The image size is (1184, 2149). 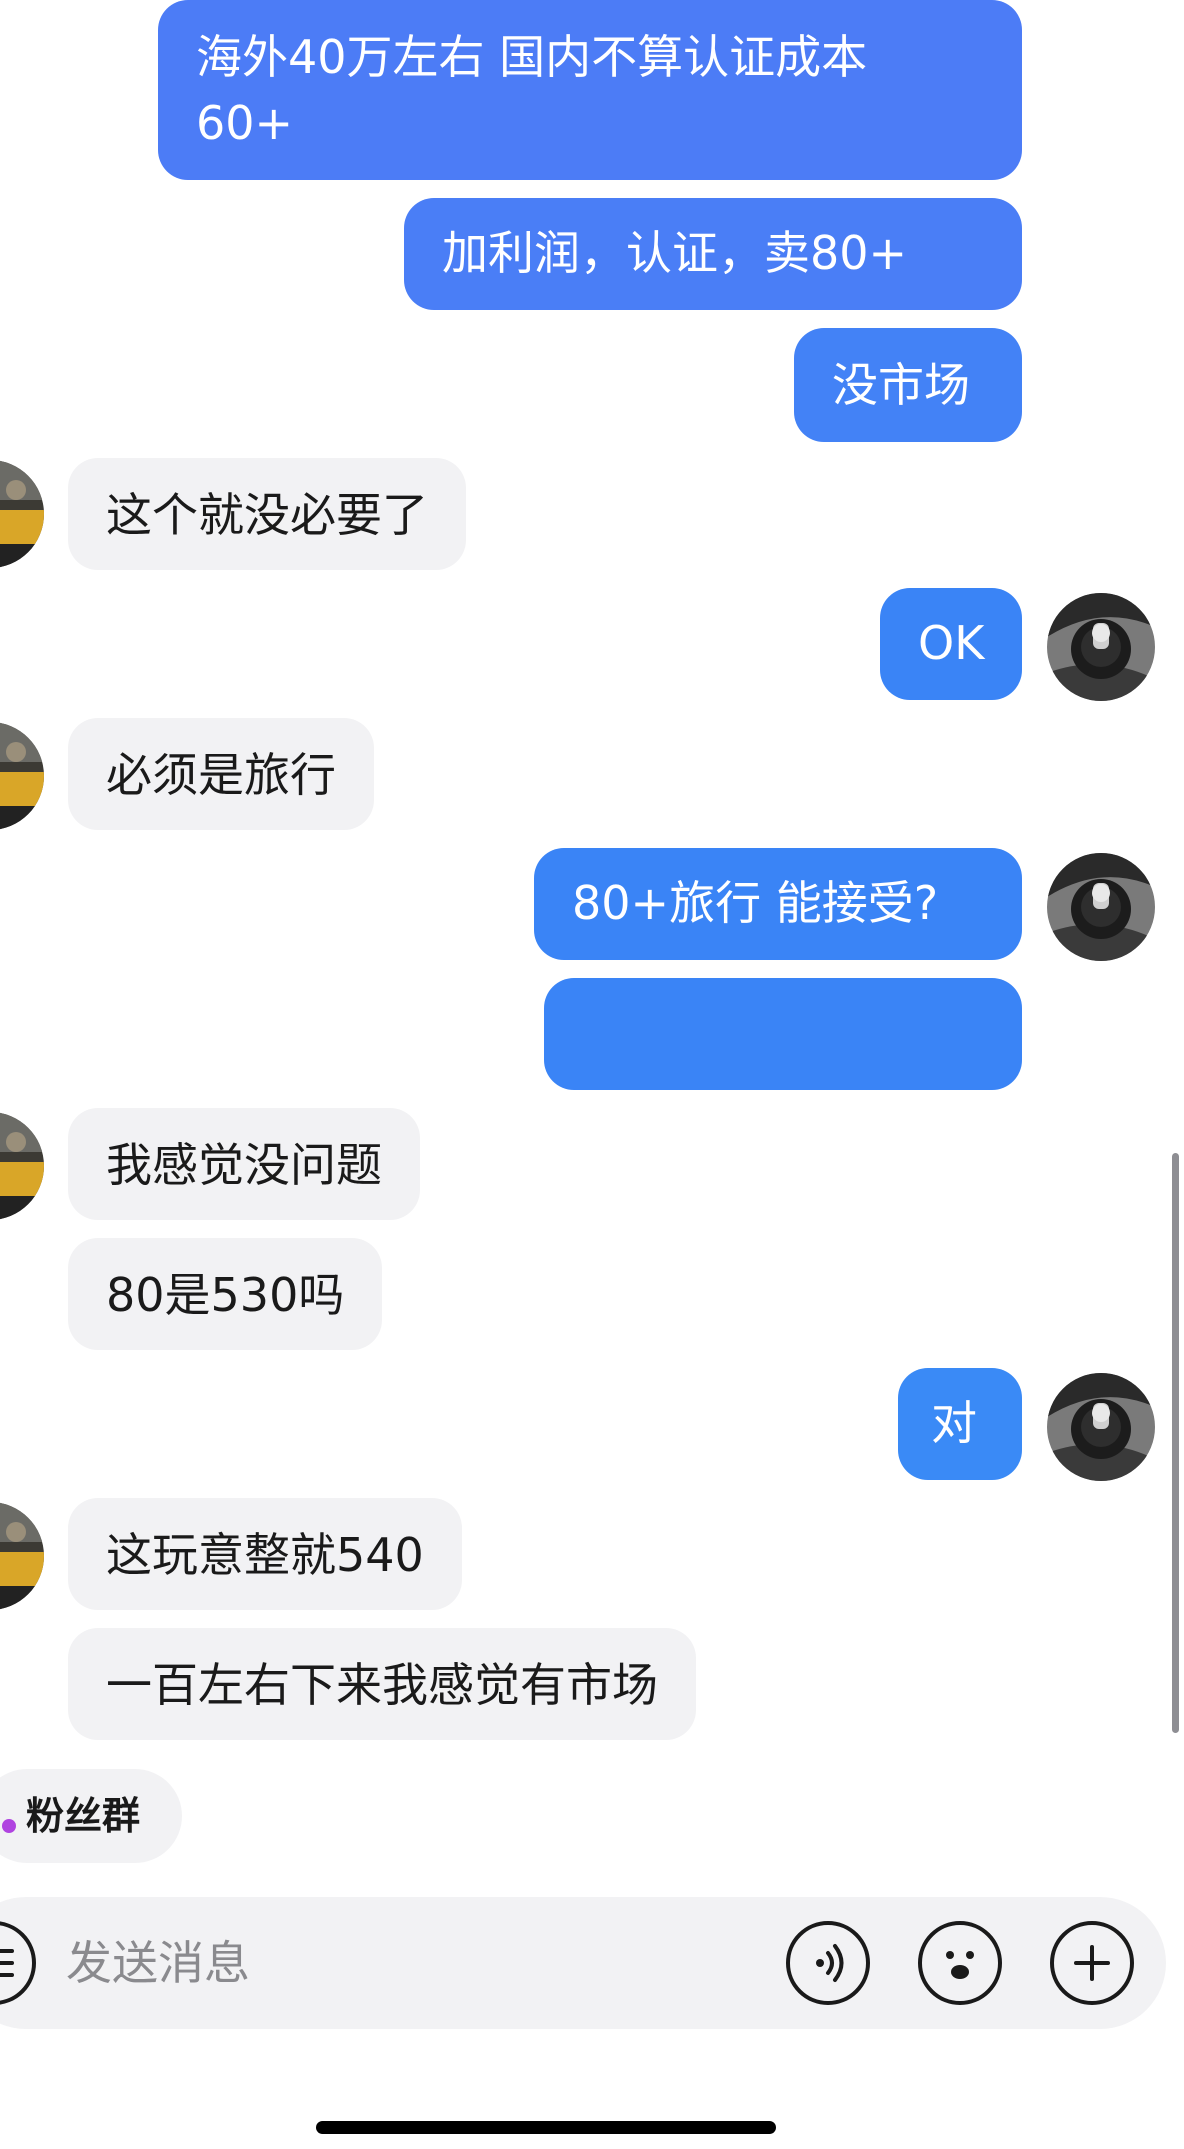 I want to click on incoming-message: 这玩意整就540, so click(x=265, y=1554).